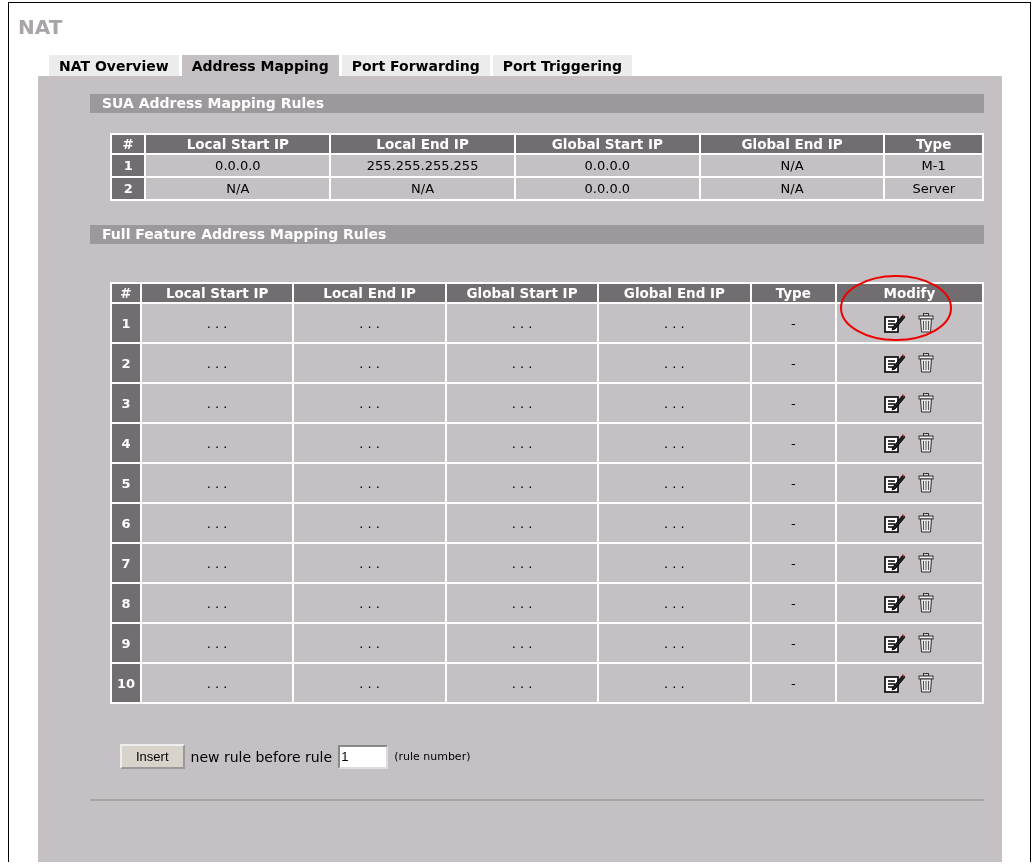 The height and width of the screenshot is (864, 1035). Describe the element at coordinates (537, 103) in the screenshot. I see `section-header: SUA Address Mapping Rules` at that location.